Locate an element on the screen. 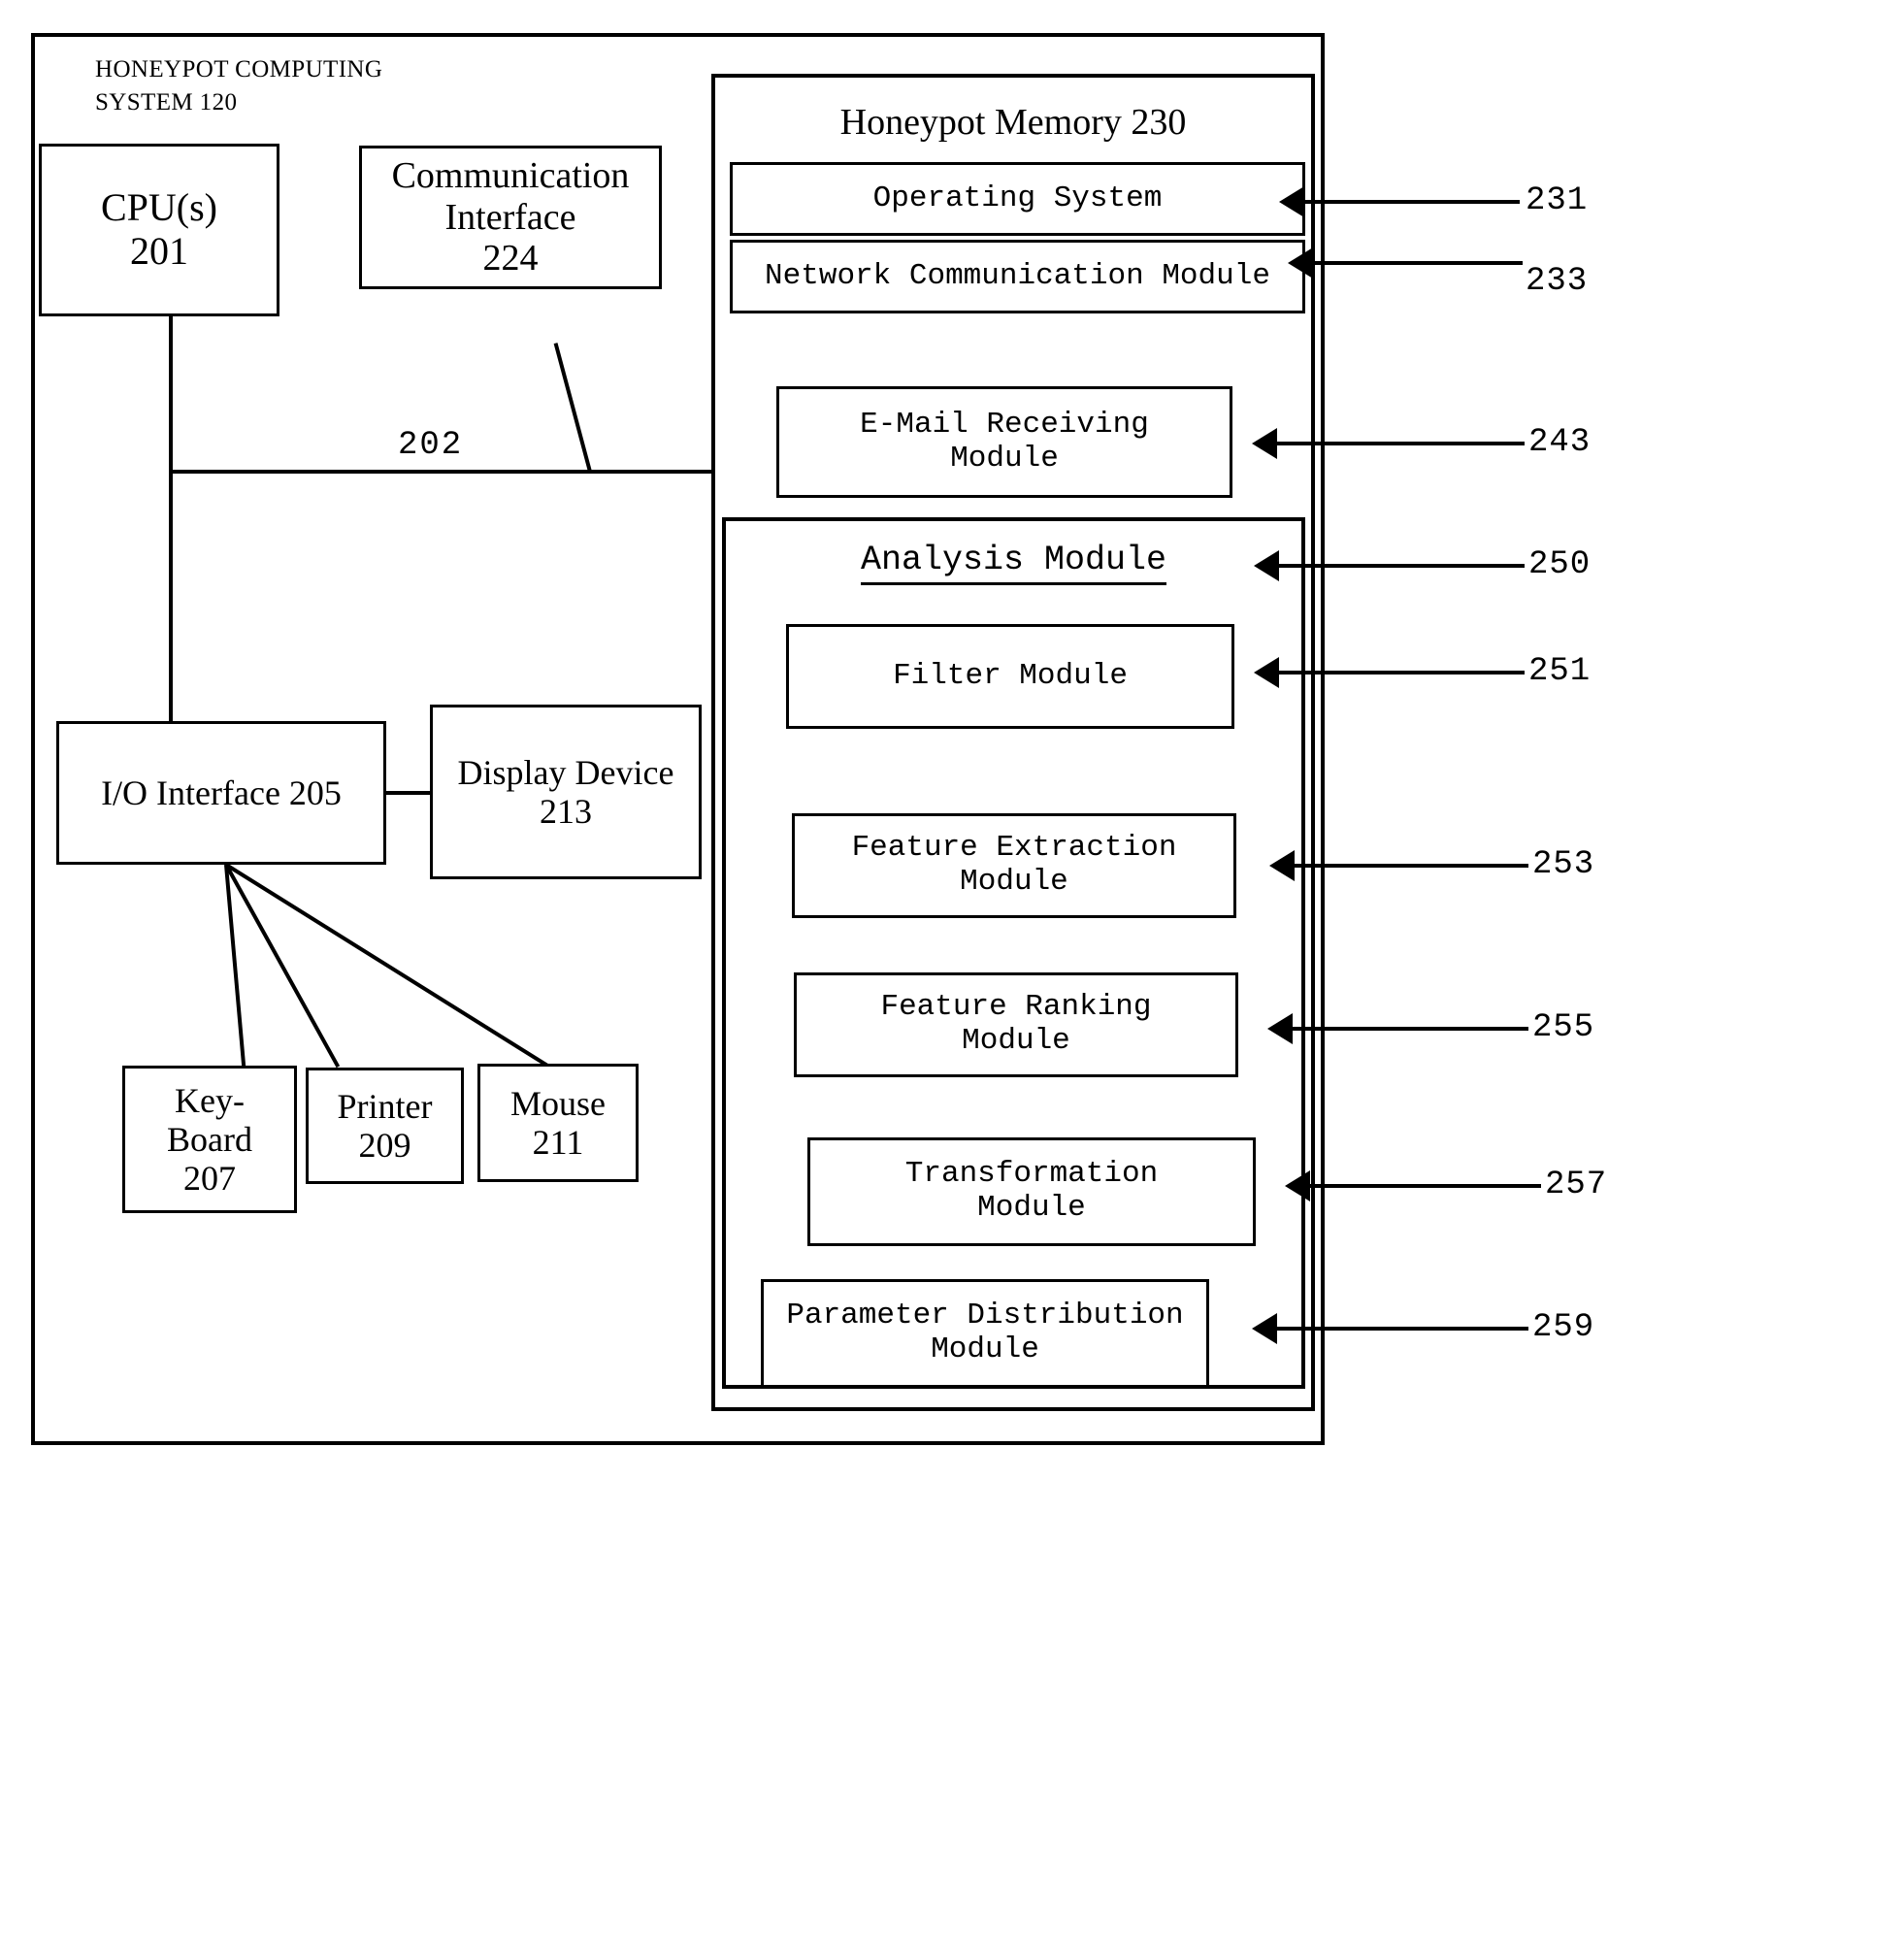 This screenshot has height=1941, width=1904. keyboard-label: Key- Board 207 is located at coordinates (209, 1139).